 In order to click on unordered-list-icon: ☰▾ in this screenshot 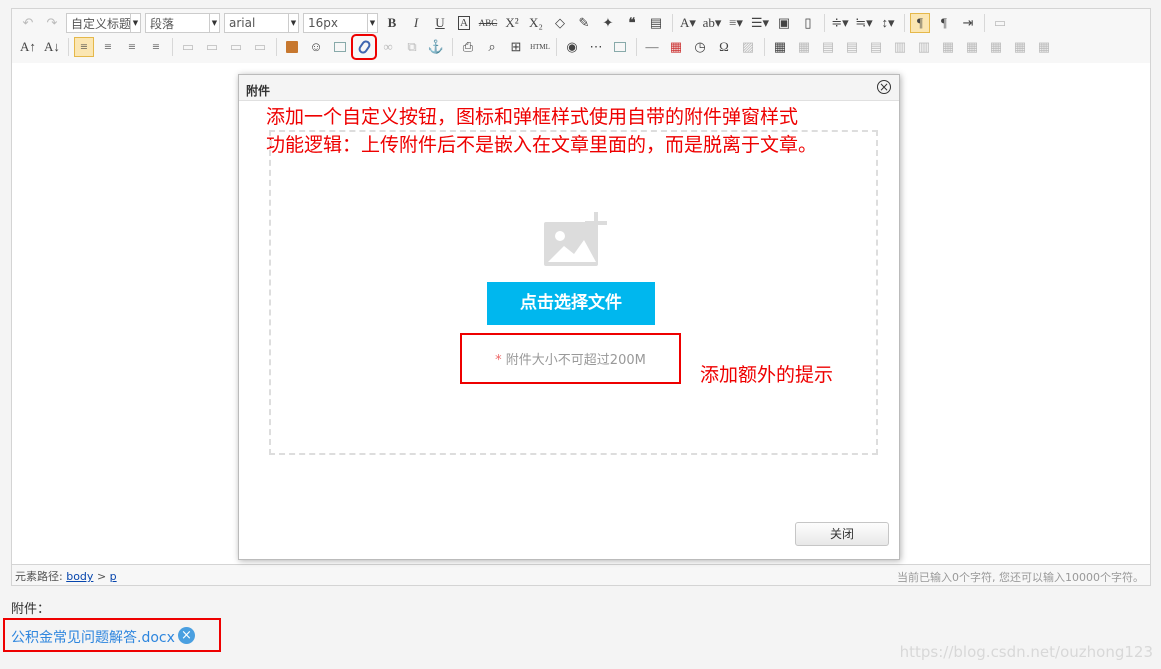, I will do `click(760, 23)`.